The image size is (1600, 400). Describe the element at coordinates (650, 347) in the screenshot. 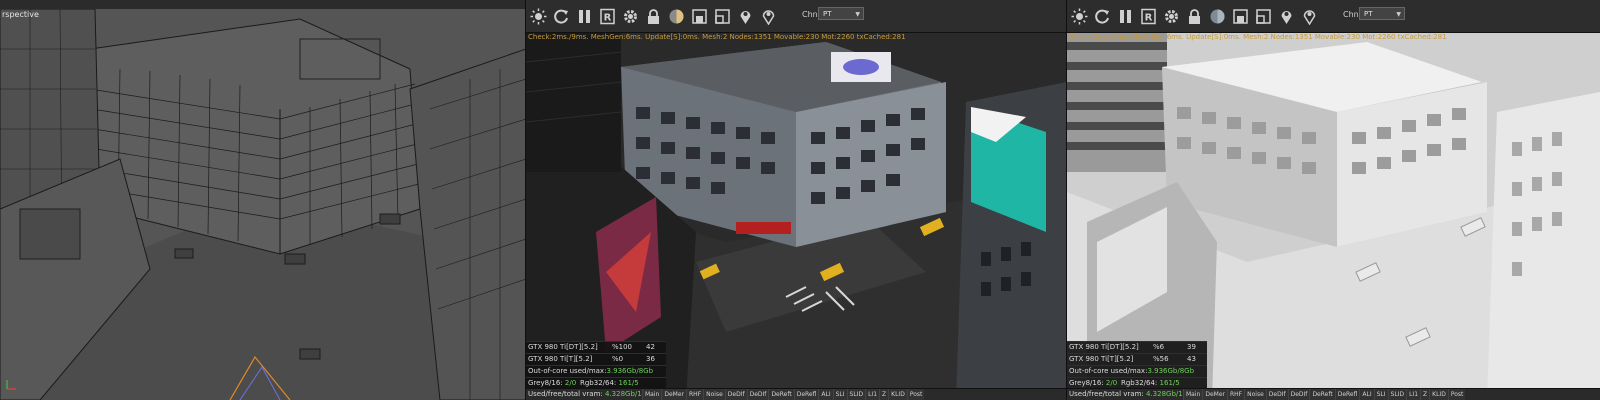

I see `gpu-temp: 42` at that location.